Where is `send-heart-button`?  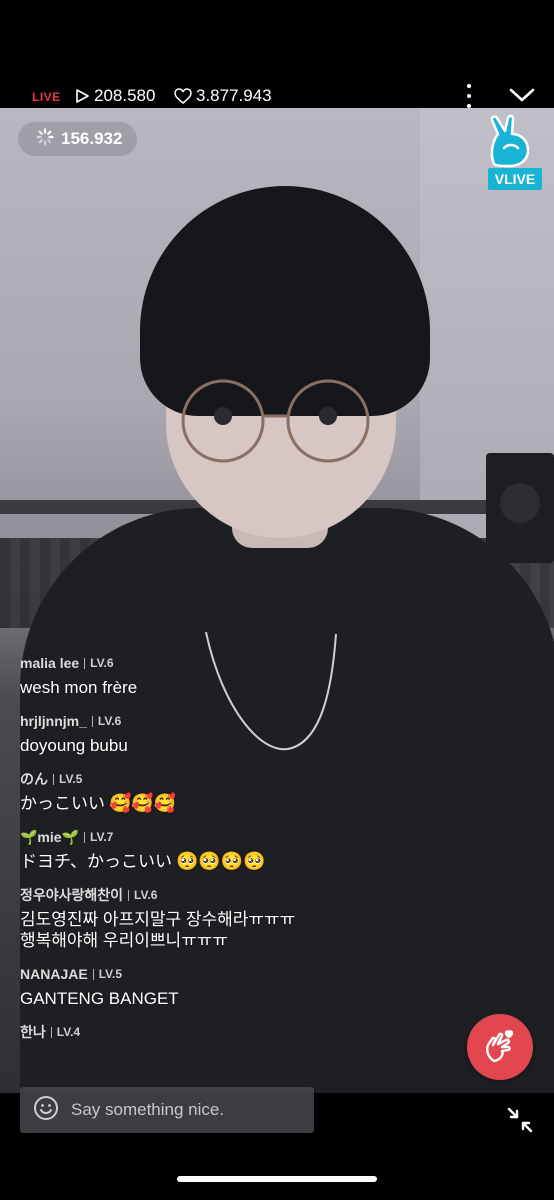
send-heart-button is located at coordinates (500, 1047).